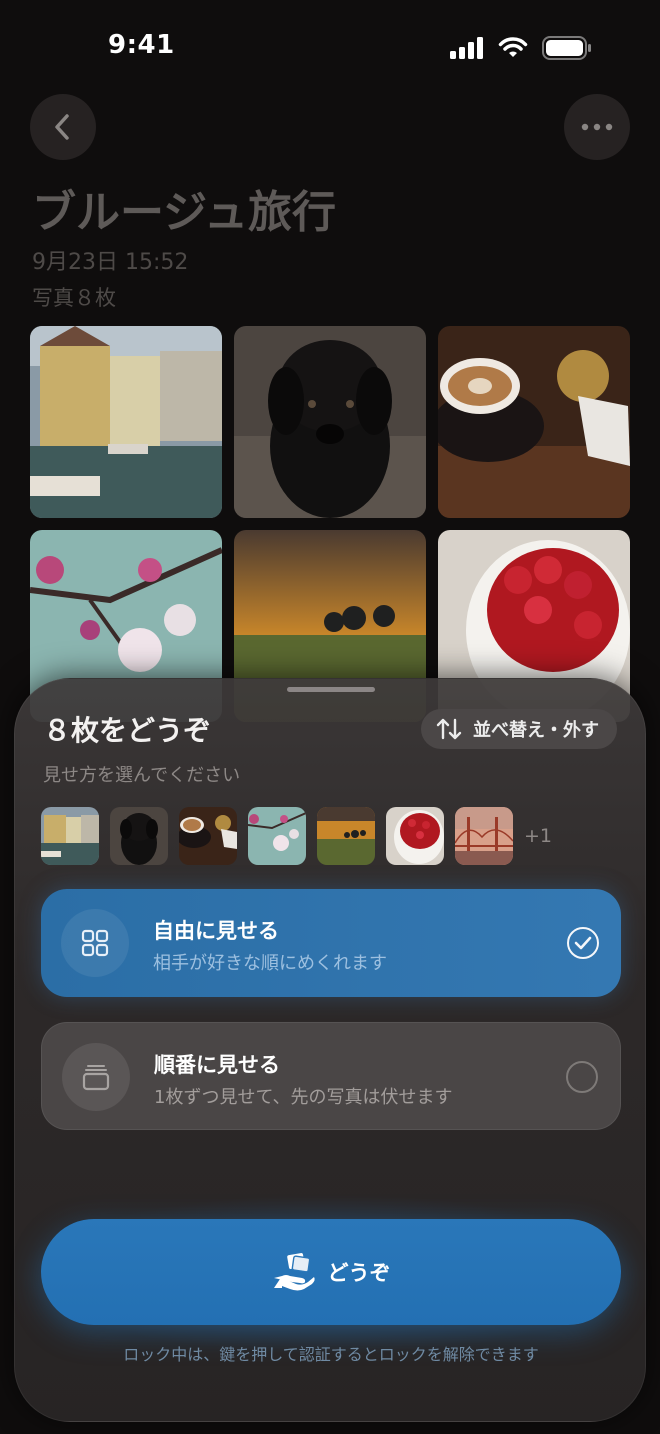 The height and width of the screenshot is (1434, 660). I want to click on status-icons, so click(521, 48).